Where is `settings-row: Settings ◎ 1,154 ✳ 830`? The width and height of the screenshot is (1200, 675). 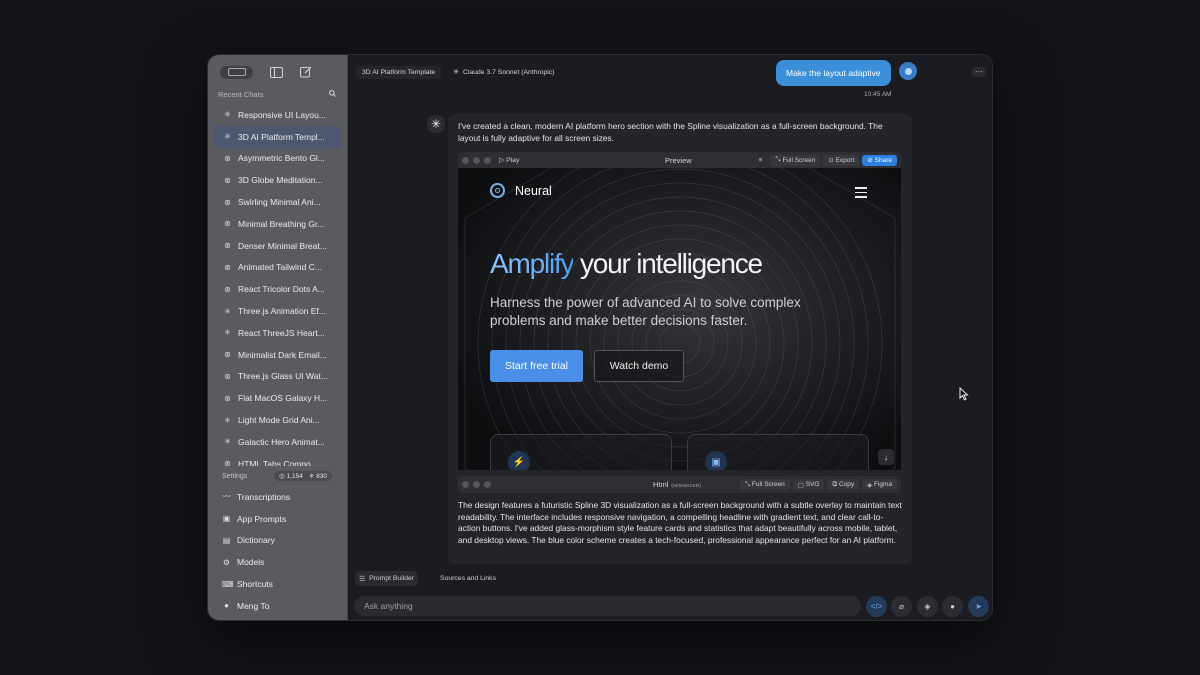
settings-row: Settings ◎ 1,154 ✳ 830 is located at coordinates (277, 476).